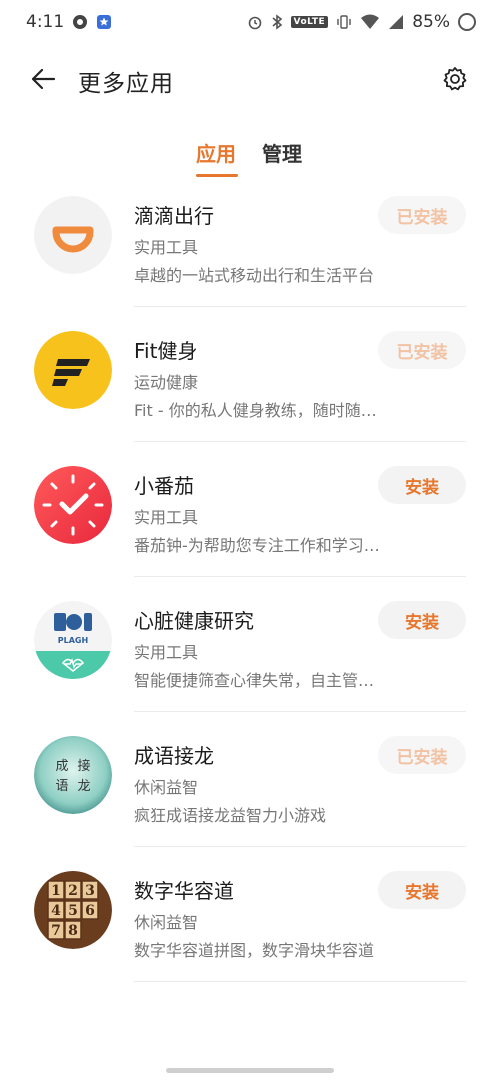  I want to click on idiom-char: 龙, so click(83, 786).